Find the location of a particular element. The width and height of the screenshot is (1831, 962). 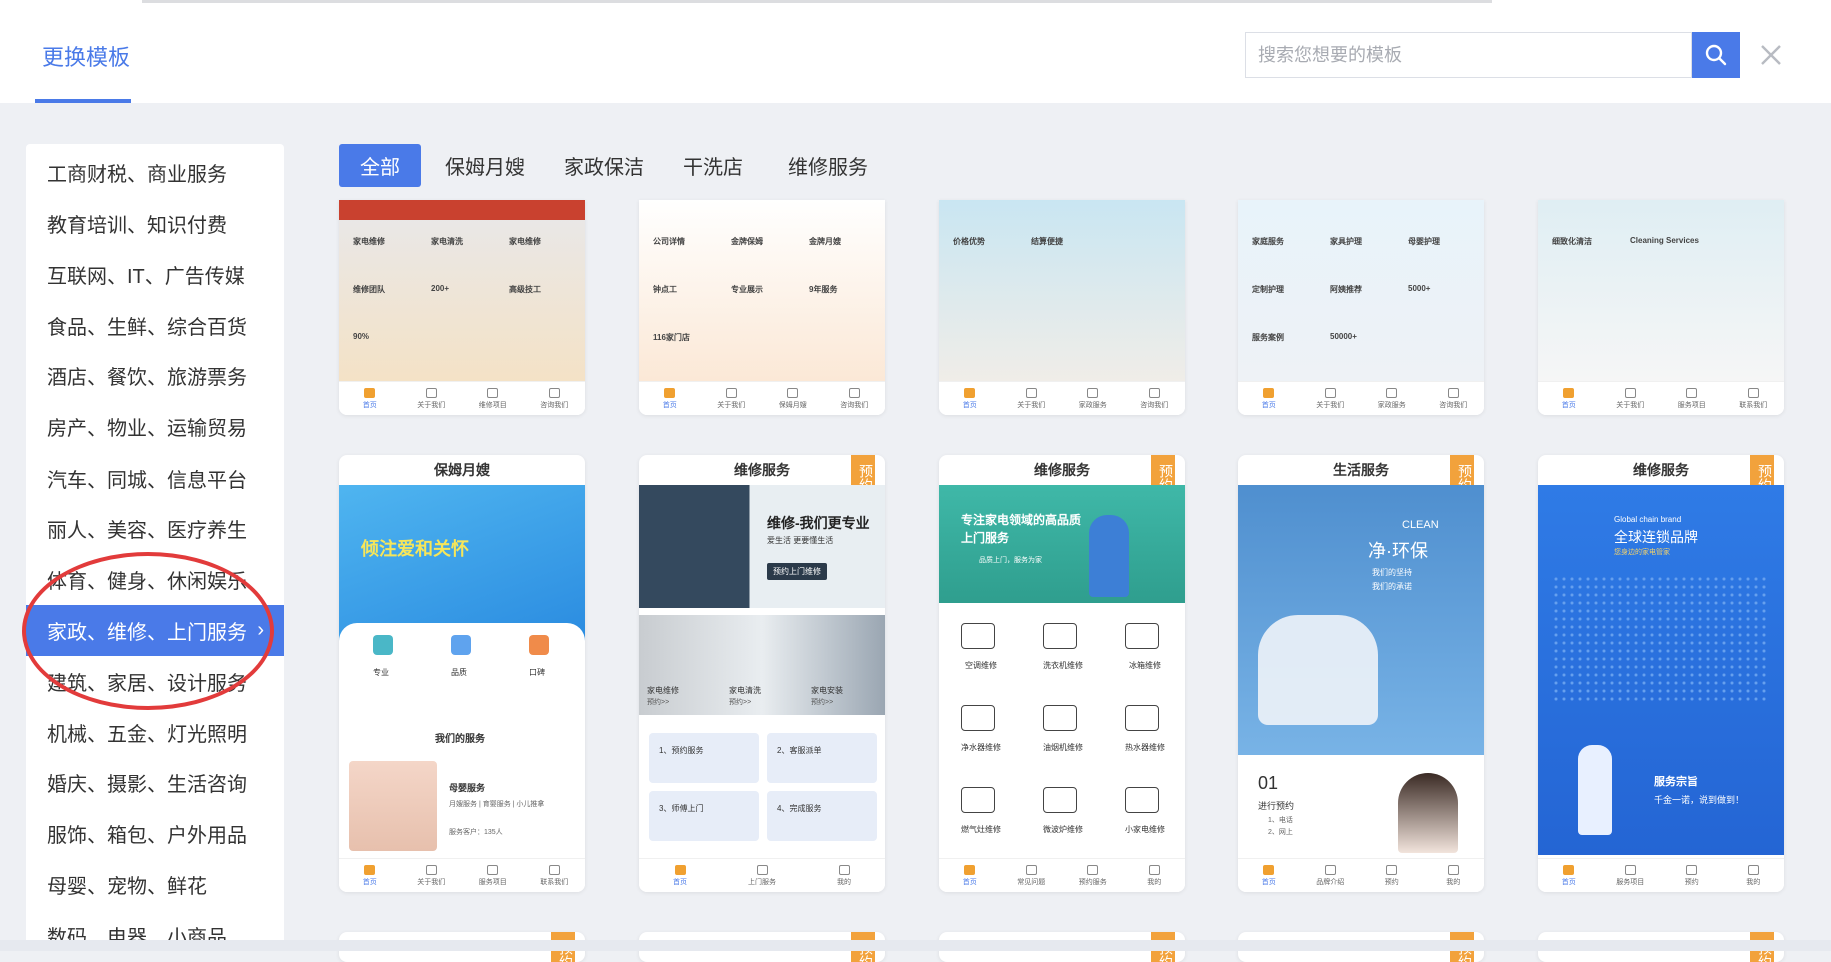

sidebar-item: 食品、生鲜、综合百货 is located at coordinates (155, 325).